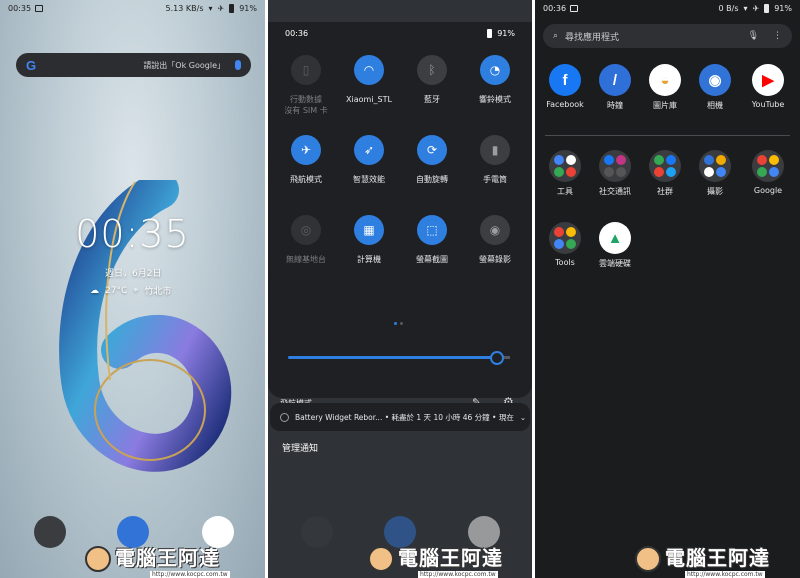 The width and height of the screenshot is (800, 578). I want to click on tile-label: 響鈴模式, so click(495, 99).